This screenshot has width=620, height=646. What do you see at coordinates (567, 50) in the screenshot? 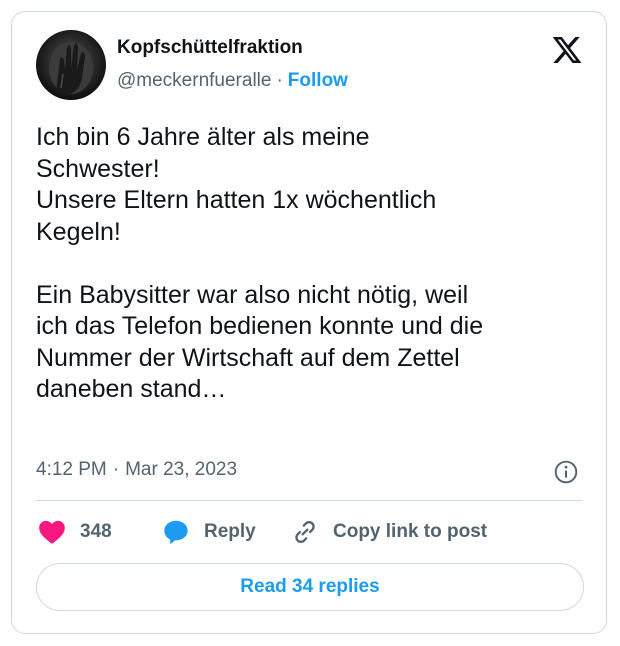
I see `x-logo-icon` at bounding box center [567, 50].